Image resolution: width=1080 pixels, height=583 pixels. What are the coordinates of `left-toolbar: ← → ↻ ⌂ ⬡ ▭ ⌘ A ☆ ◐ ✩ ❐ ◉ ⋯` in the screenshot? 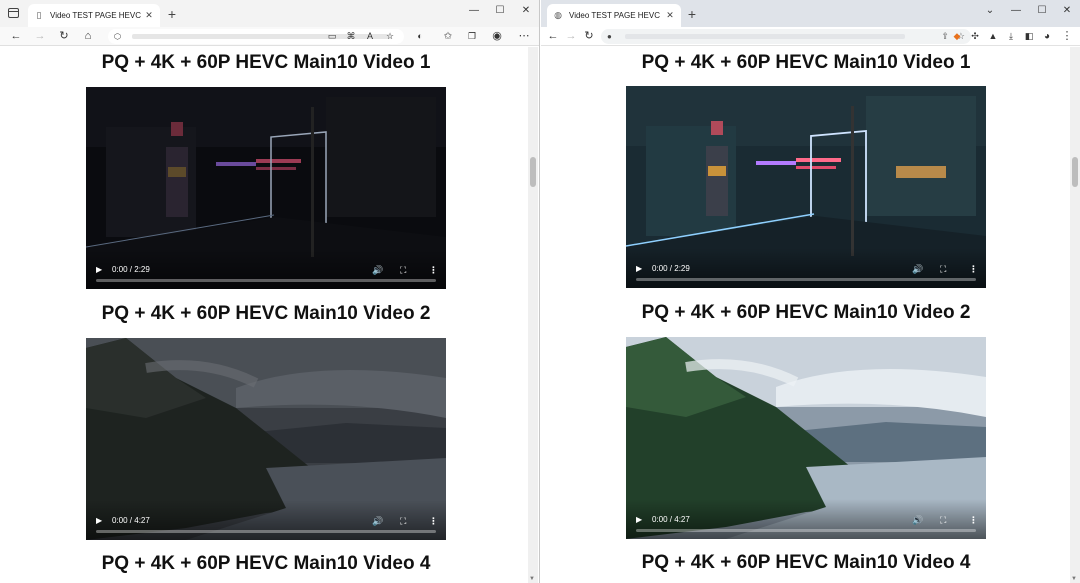 It's located at (269, 36).